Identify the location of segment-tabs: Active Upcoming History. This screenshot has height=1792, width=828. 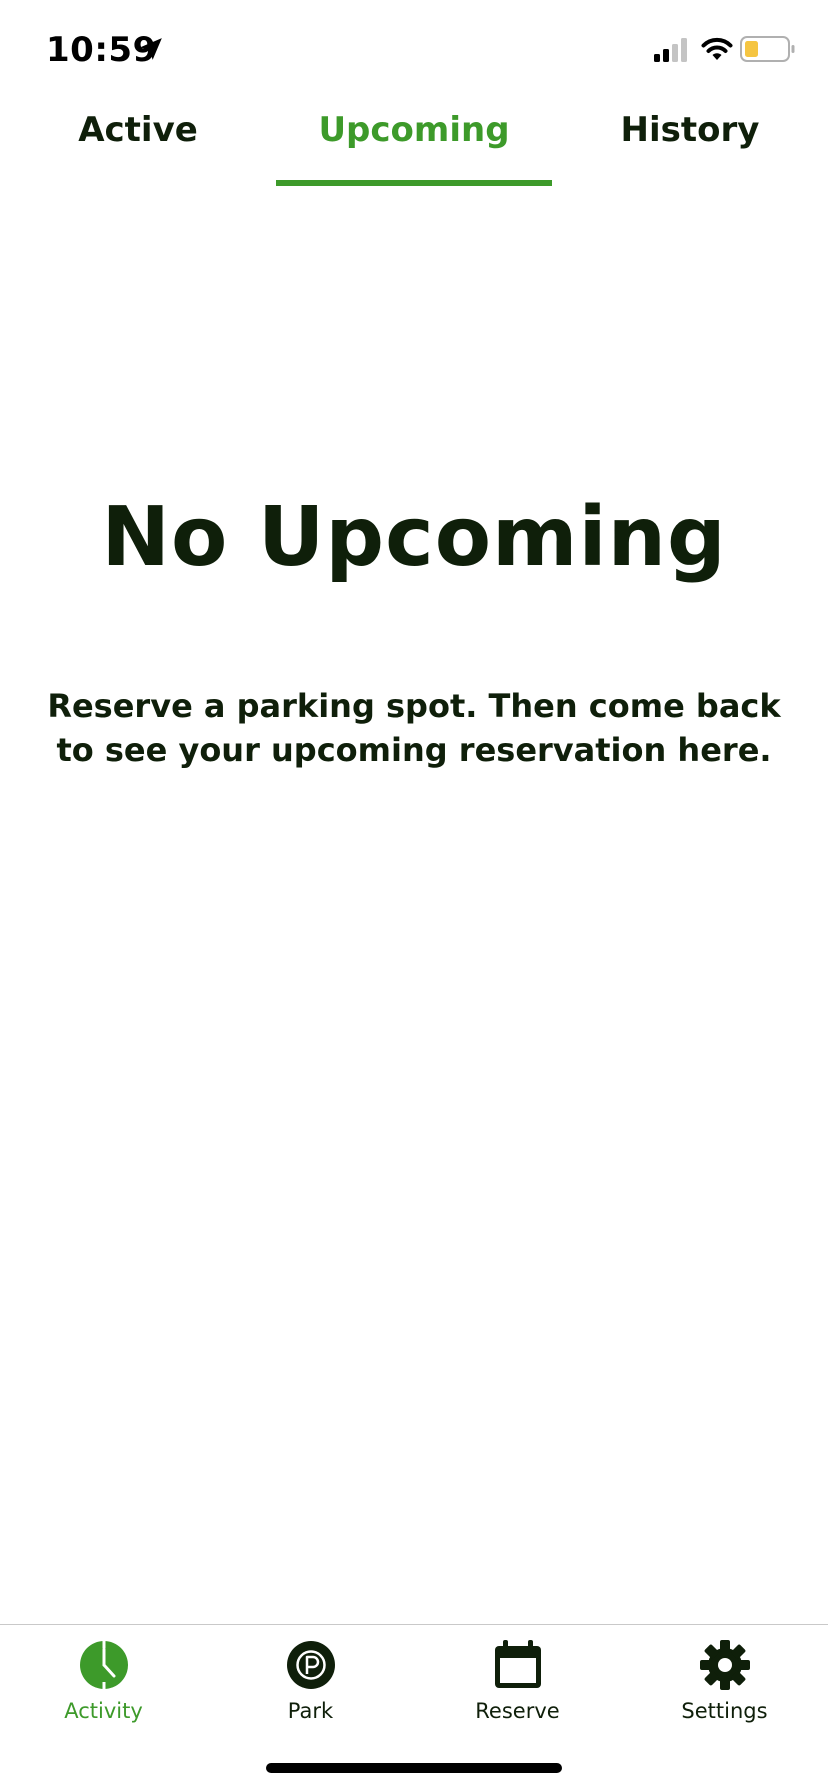
(414, 143).